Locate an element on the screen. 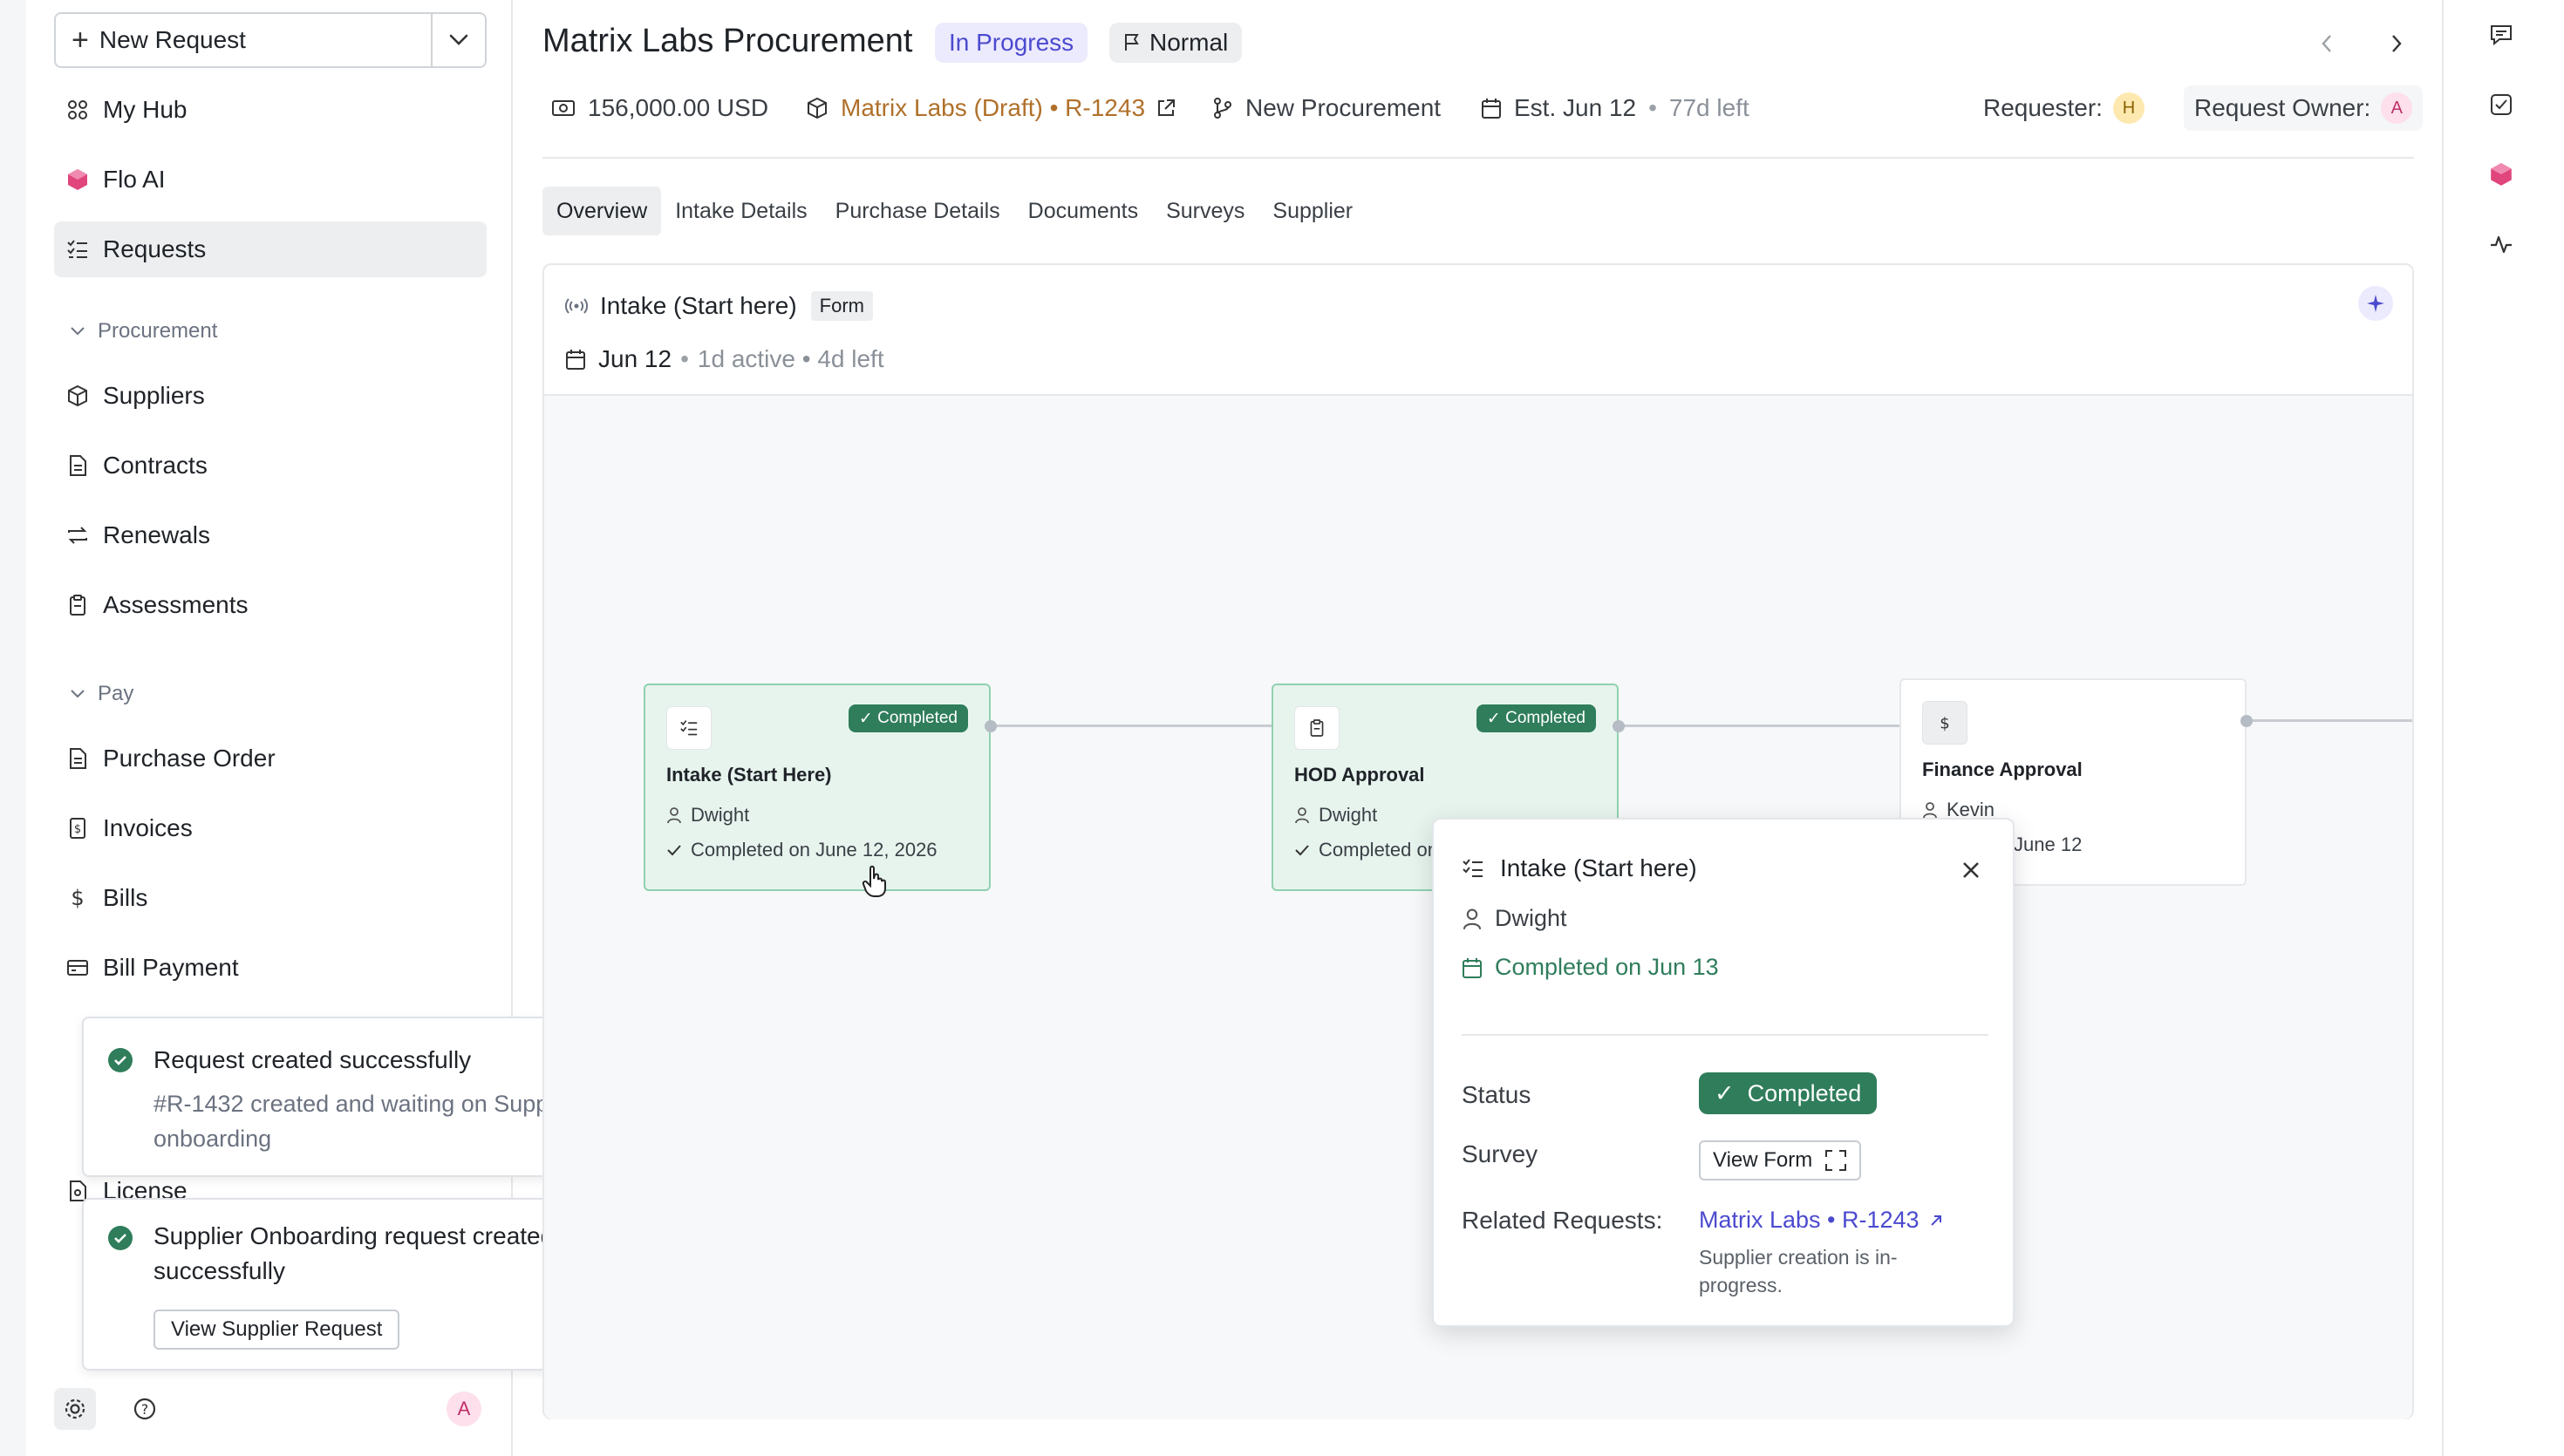 The width and height of the screenshot is (2564, 1456). calendar-icon is located at coordinates (1491, 109).